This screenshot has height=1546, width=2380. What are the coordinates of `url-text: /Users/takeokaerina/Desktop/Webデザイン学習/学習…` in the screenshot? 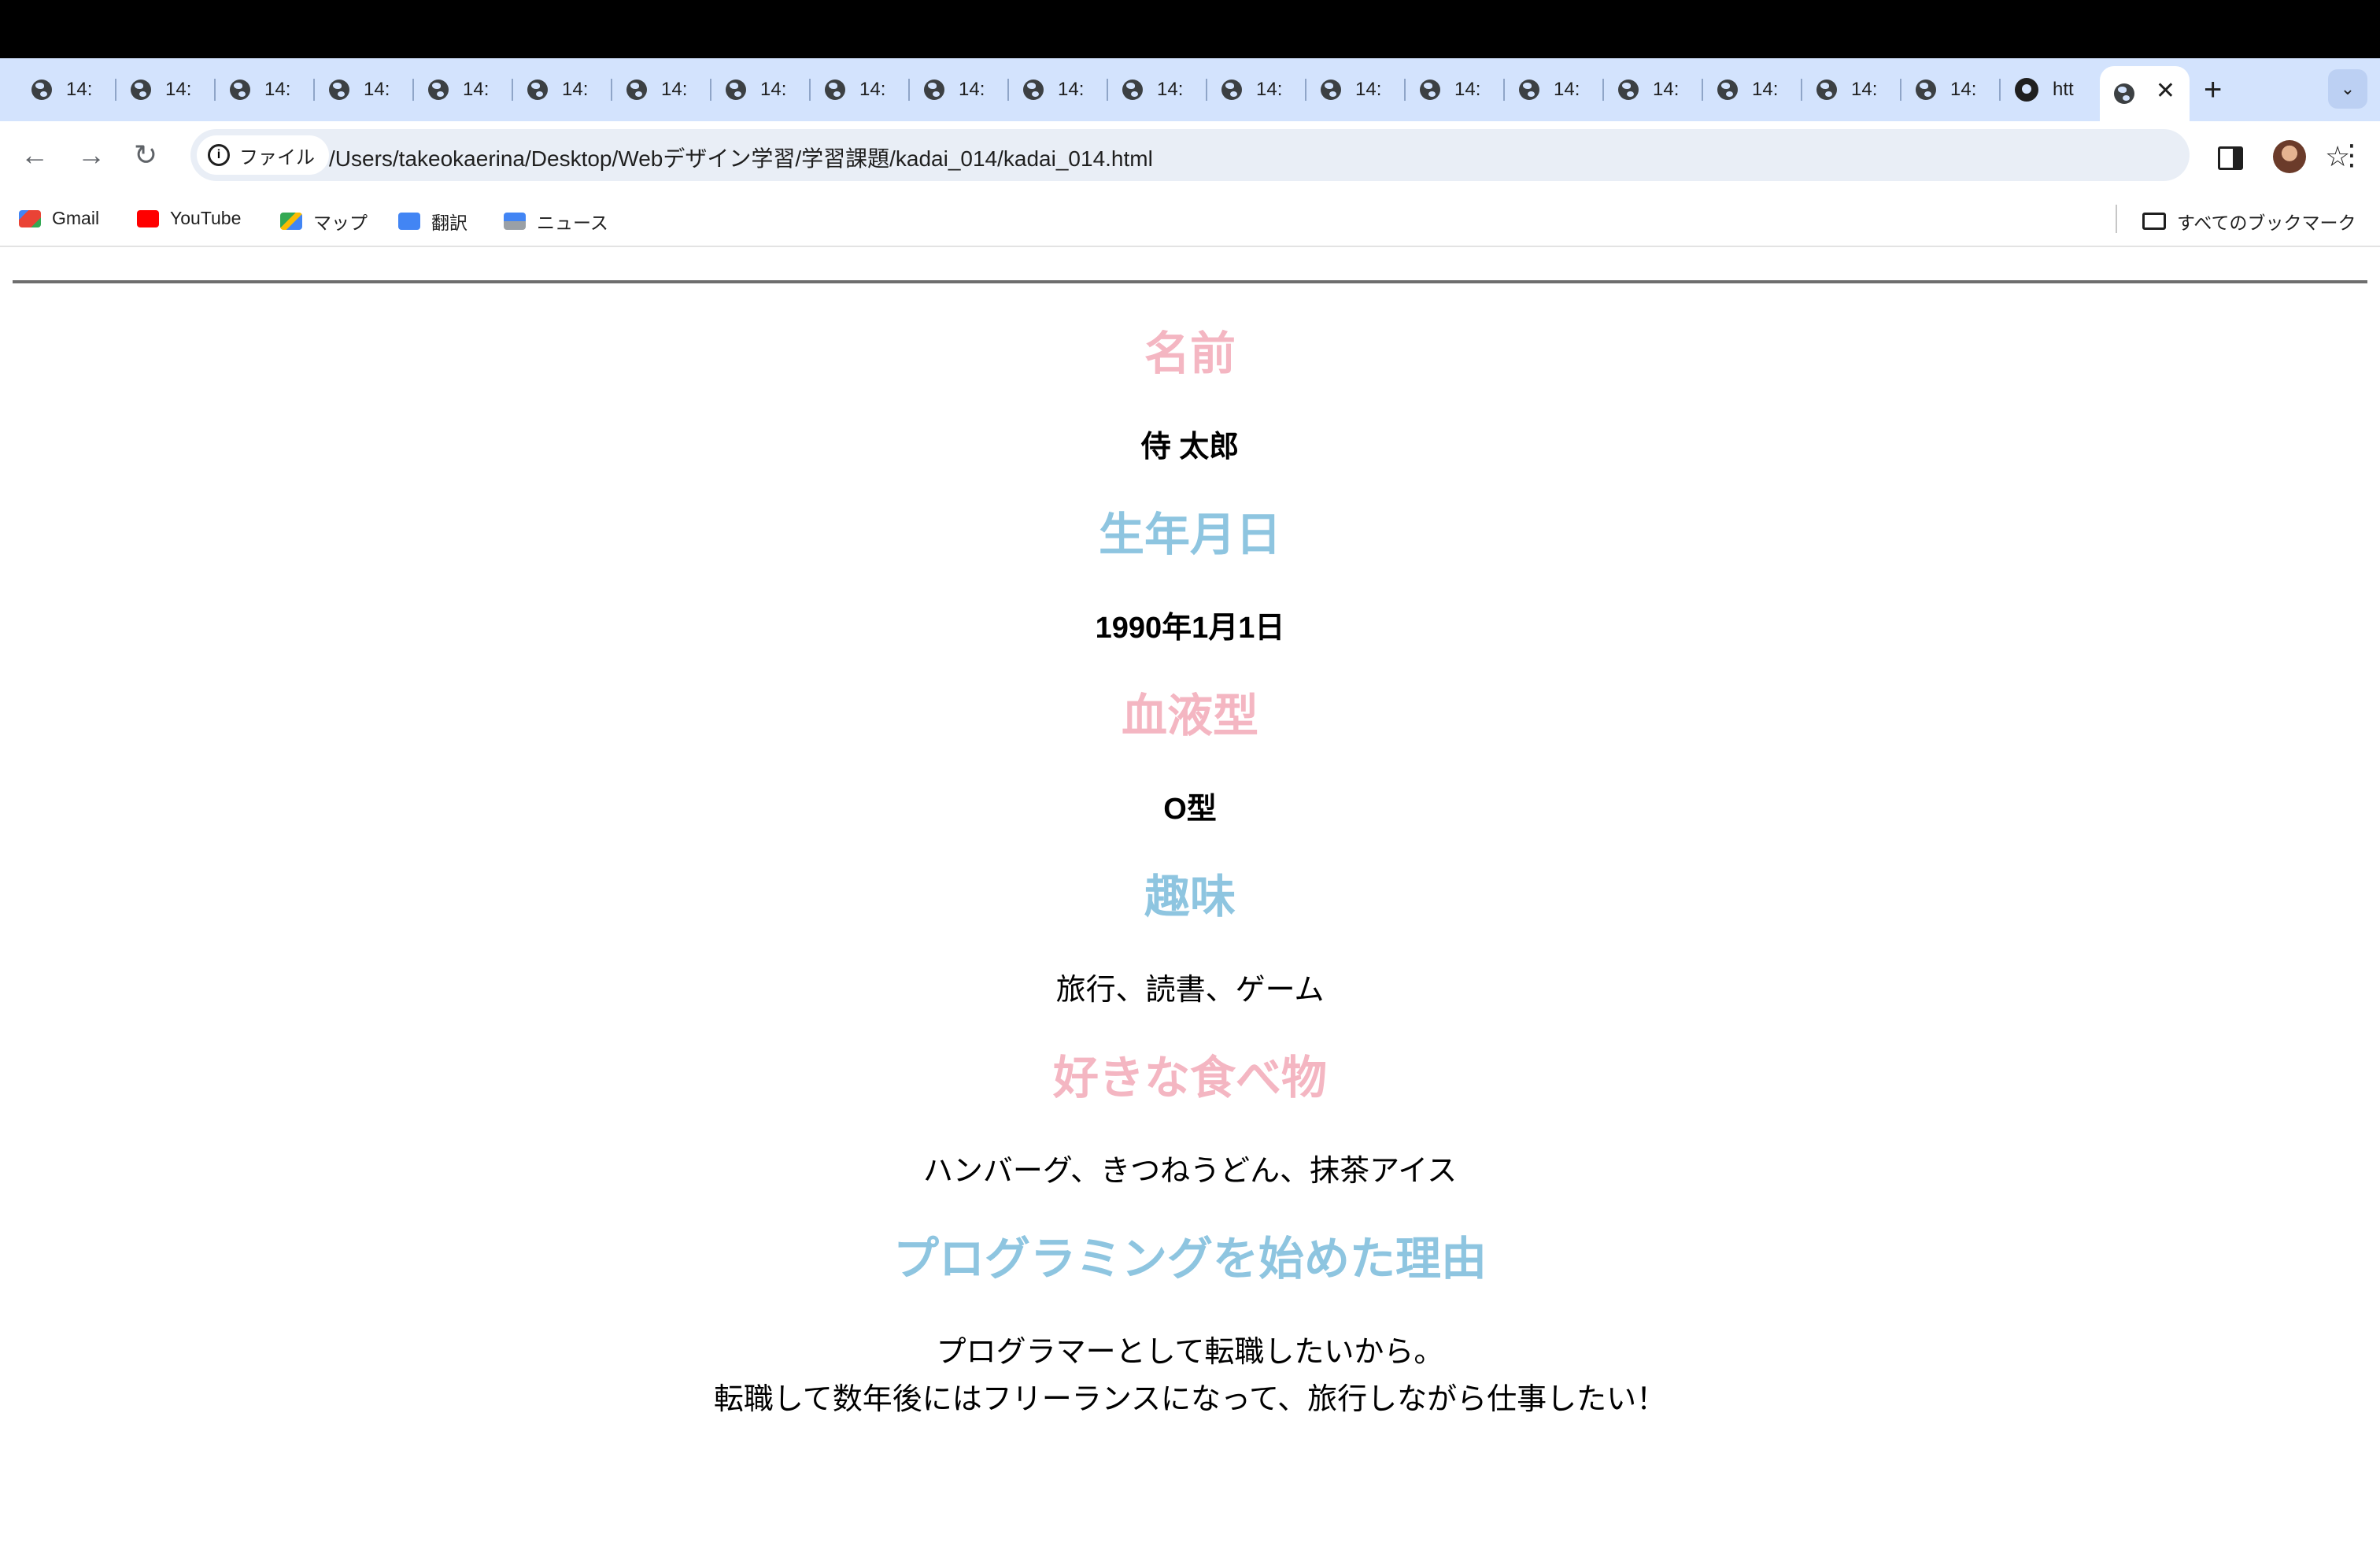 It's located at (741, 157).